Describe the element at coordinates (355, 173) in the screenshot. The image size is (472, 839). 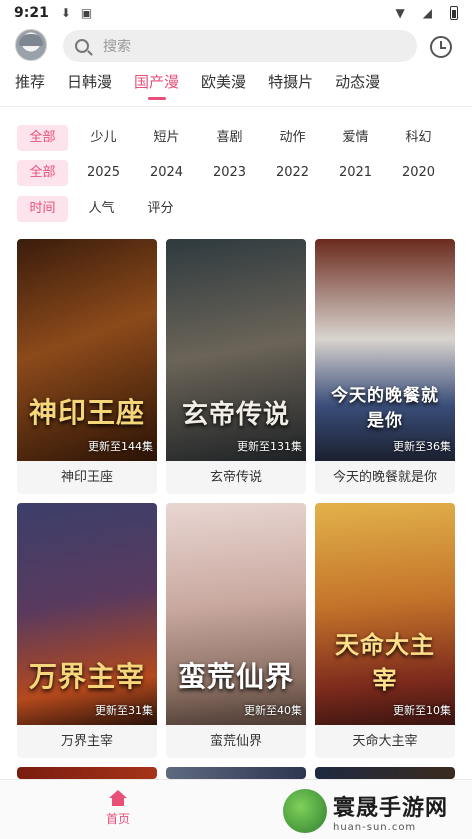
I see `year-chip: 2021` at that location.